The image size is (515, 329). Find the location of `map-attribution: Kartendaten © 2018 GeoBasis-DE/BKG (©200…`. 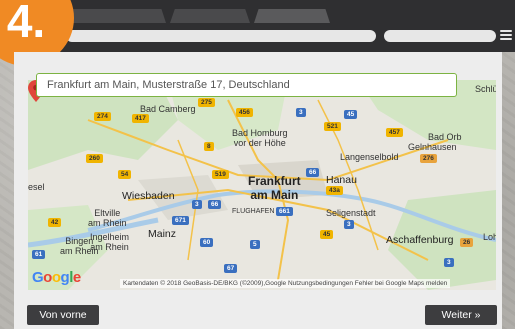

map-attribution: Kartendaten © 2018 GeoBasis-DE/BKG (©200… is located at coordinates (285, 283).